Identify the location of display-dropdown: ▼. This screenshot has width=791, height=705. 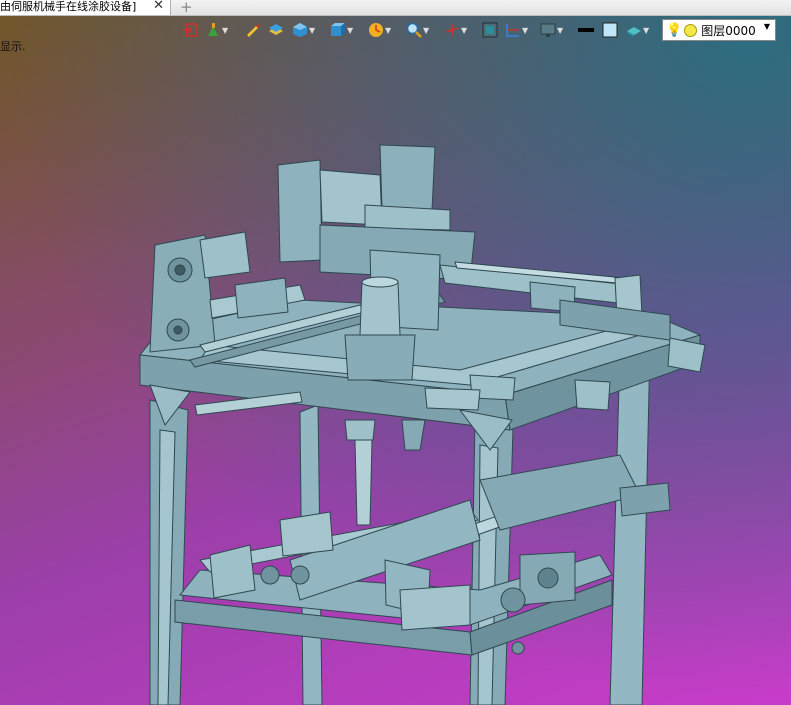
(551, 30).